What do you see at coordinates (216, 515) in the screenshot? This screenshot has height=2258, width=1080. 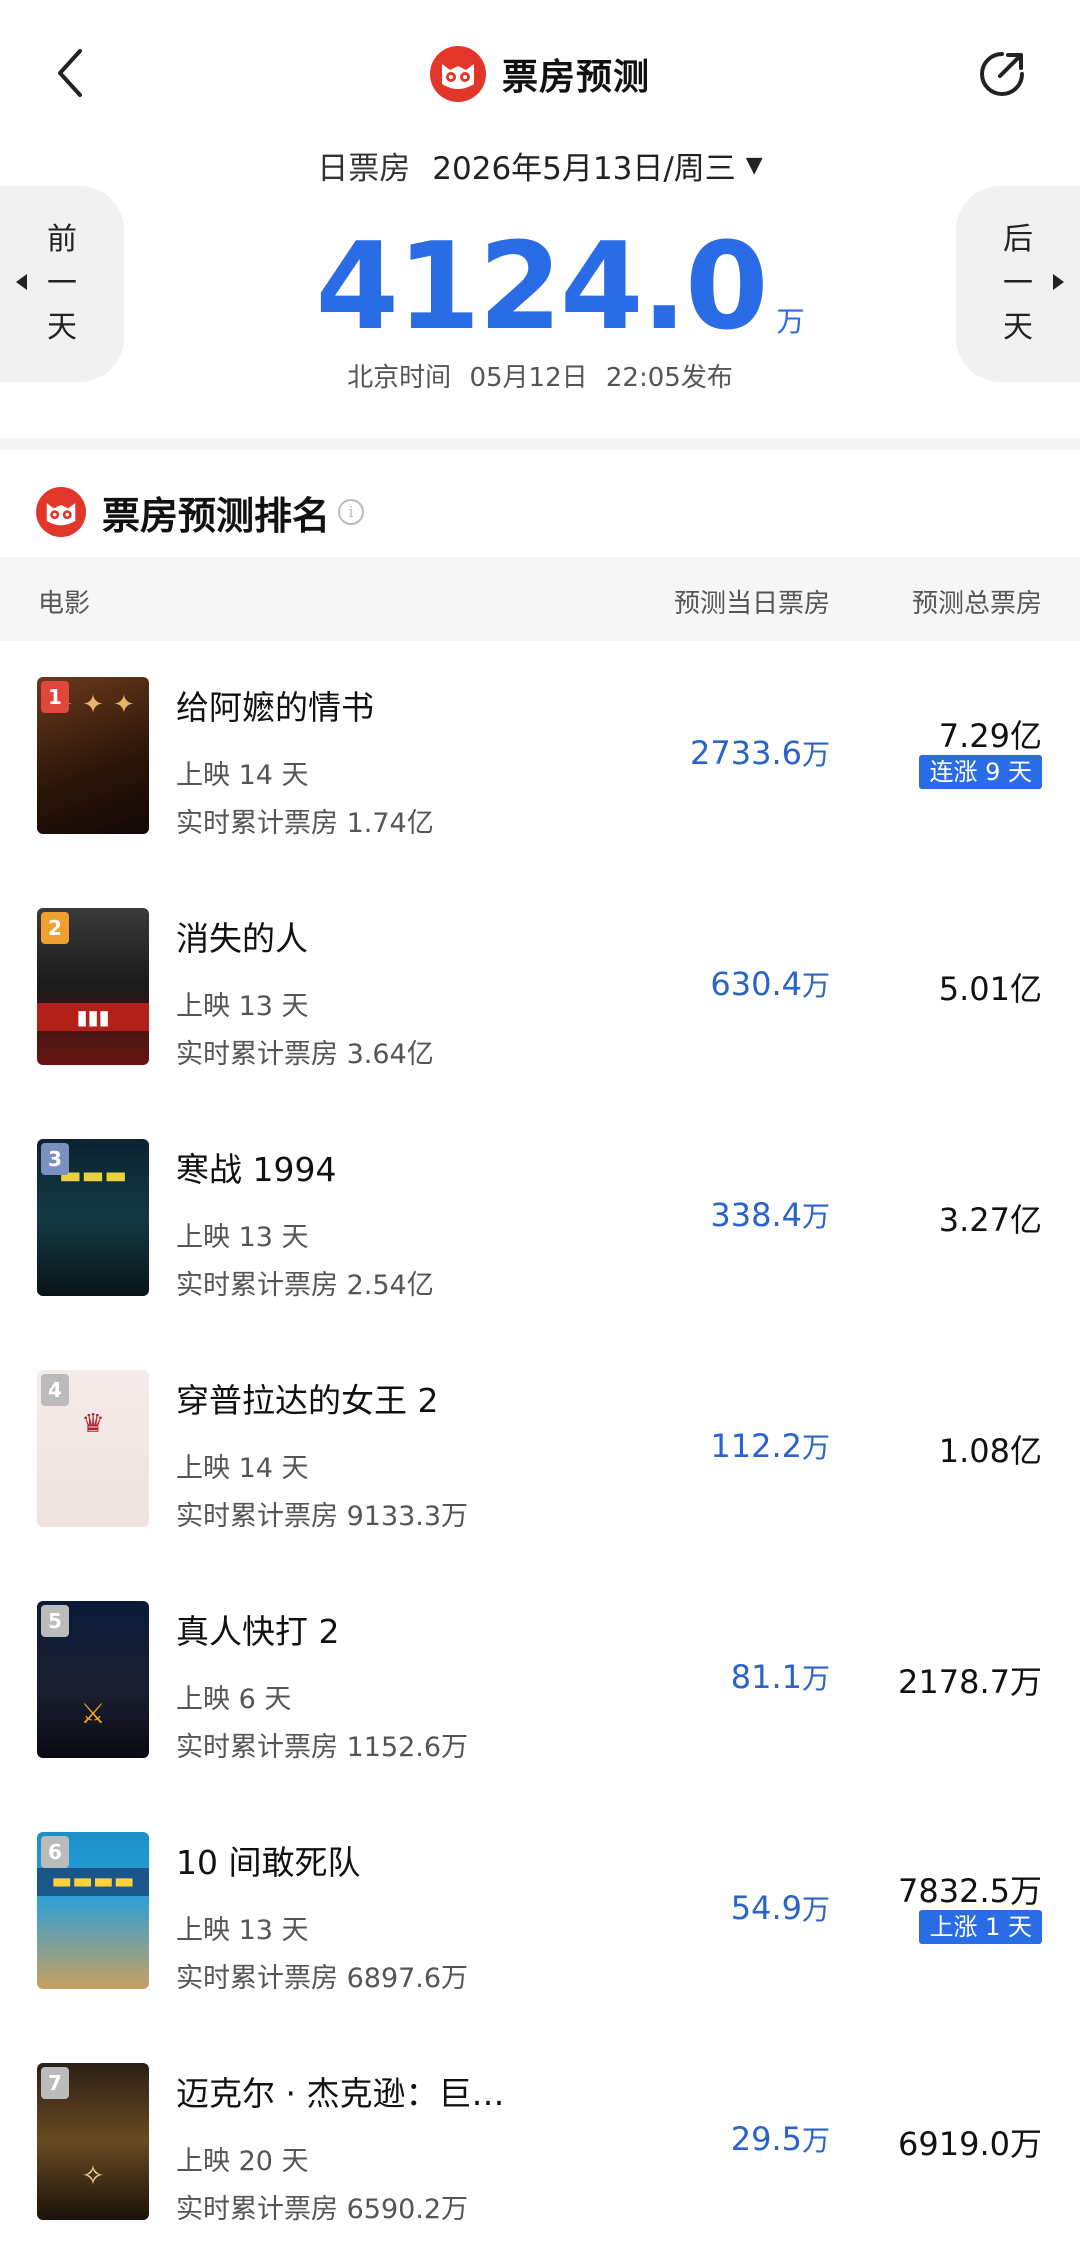 I see `section-title: 票房预测排名` at bounding box center [216, 515].